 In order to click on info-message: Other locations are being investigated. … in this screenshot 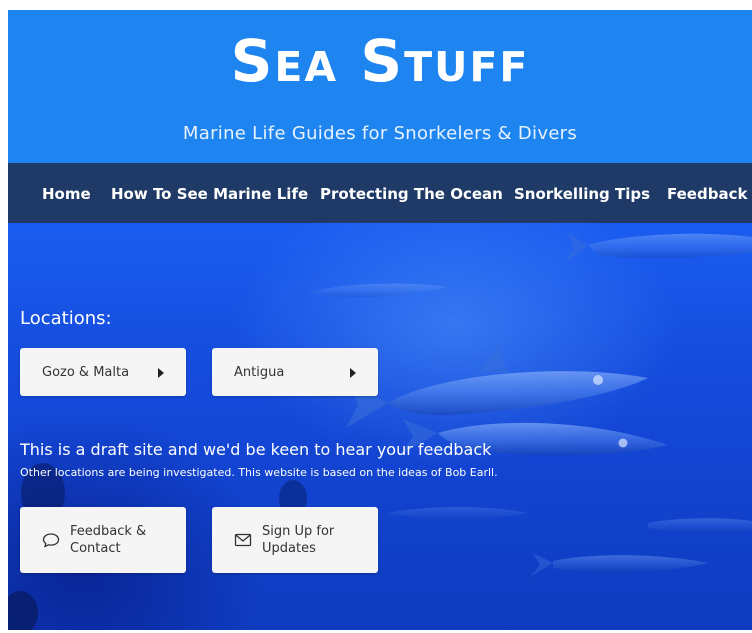, I will do `click(259, 472)`.